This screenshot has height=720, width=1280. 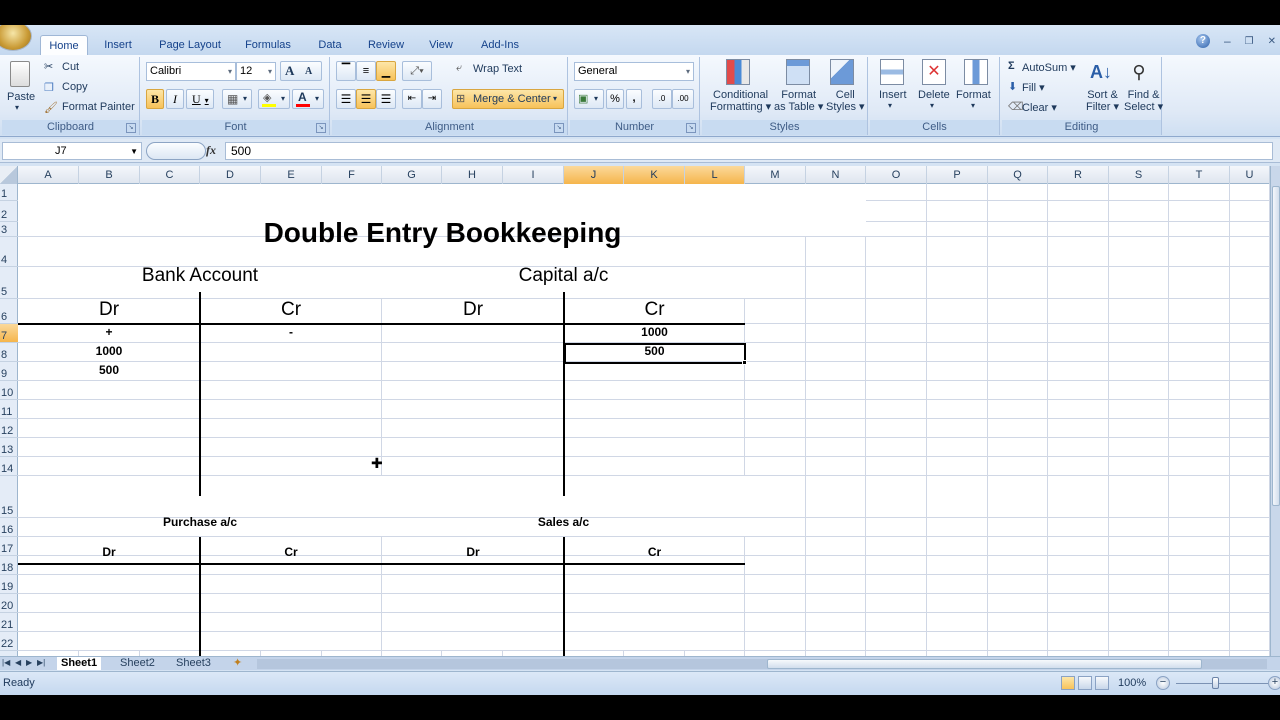 I want to click on sales-dr-header: Dr, so click(x=473, y=552).